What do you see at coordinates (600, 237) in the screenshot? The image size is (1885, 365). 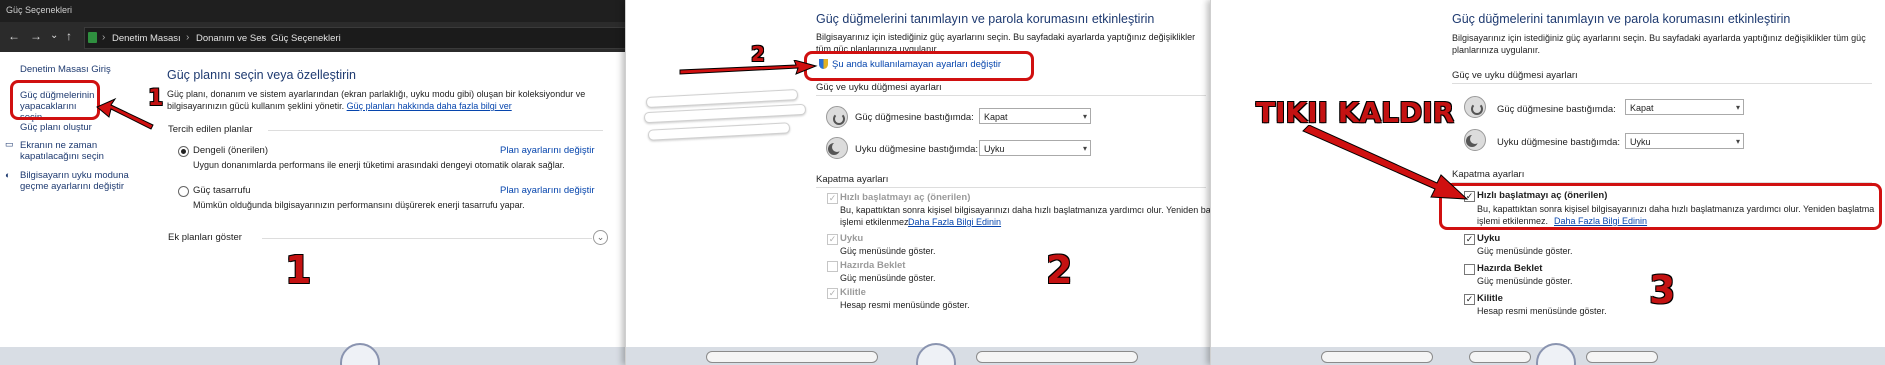 I see `expand-chevron-icon: ⌄` at bounding box center [600, 237].